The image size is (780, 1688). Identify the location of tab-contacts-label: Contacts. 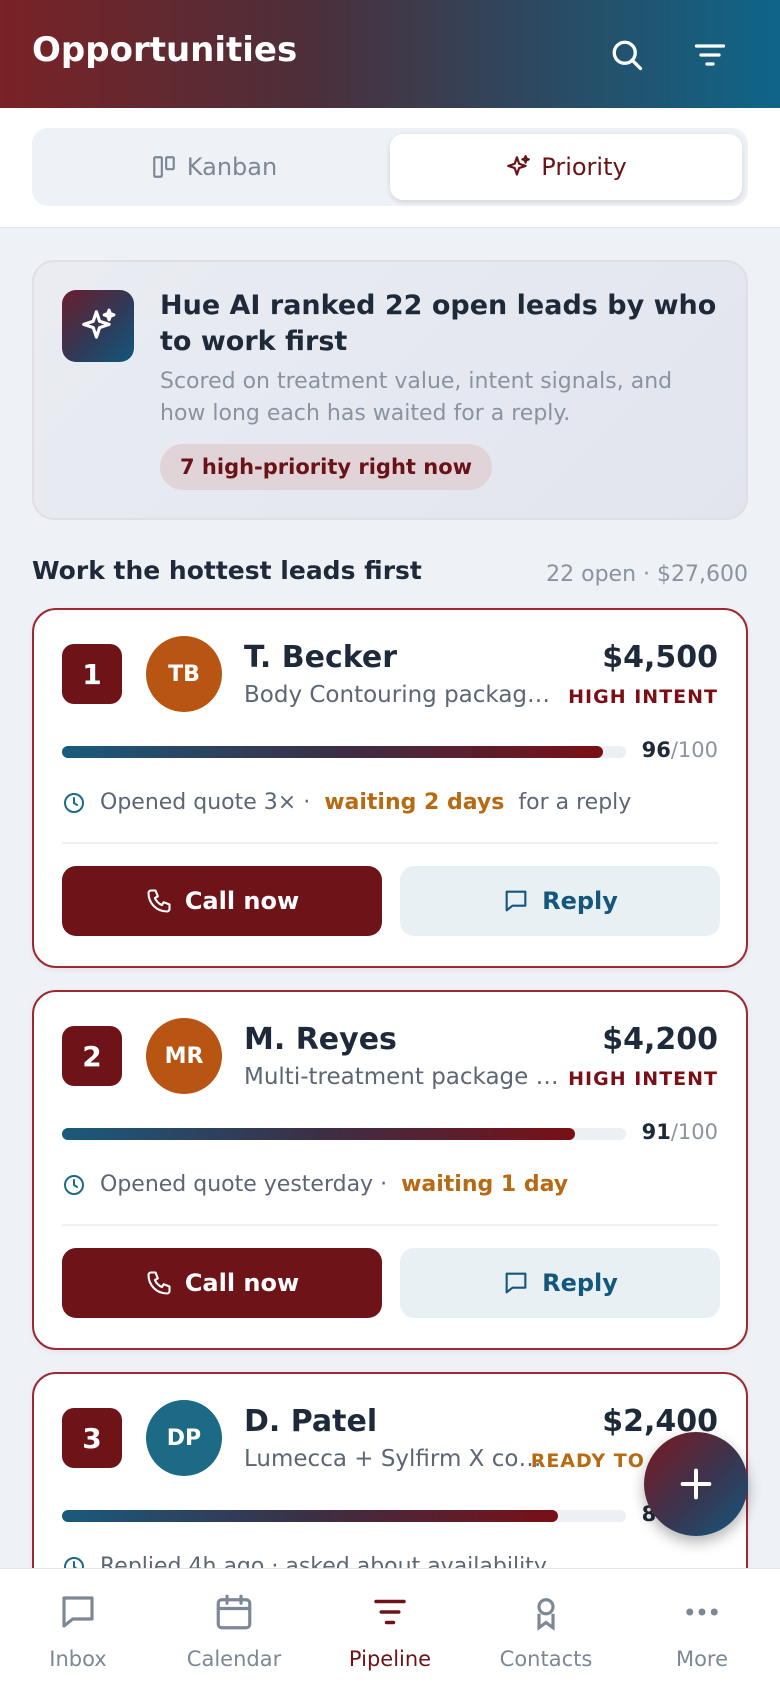
(546, 1659).